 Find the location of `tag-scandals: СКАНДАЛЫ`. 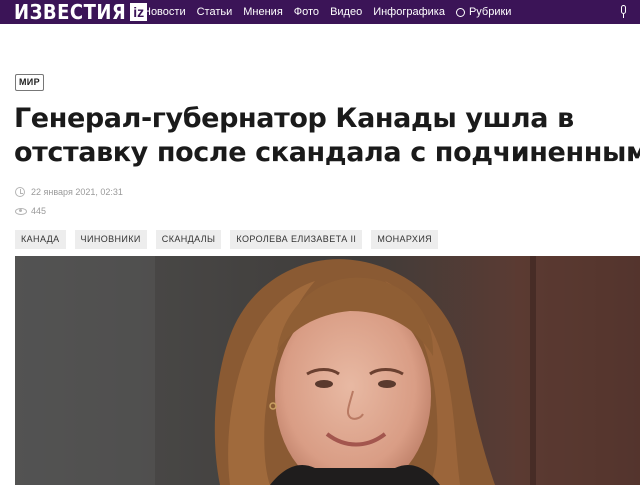

tag-scandals: СКАНДАЛЫ is located at coordinates (188, 239).